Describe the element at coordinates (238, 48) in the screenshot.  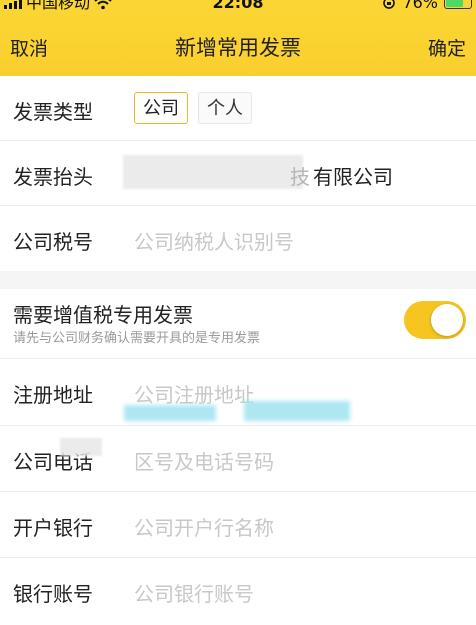
I see `page-title: 新增常用发票` at that location.